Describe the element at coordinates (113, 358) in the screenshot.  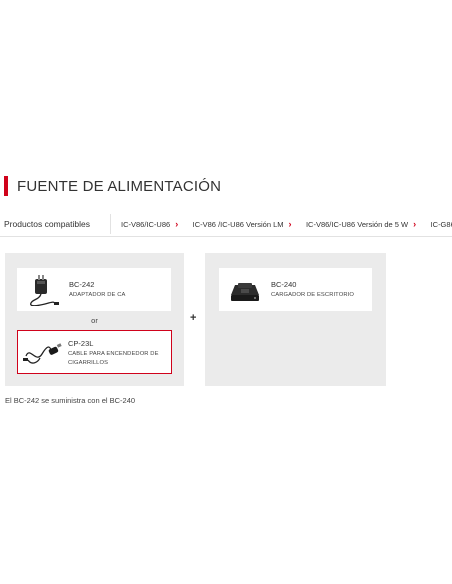
I see `accessory-description: CABLE PARA ENCENDEDOR DE CIGARRILLOS` at that location.